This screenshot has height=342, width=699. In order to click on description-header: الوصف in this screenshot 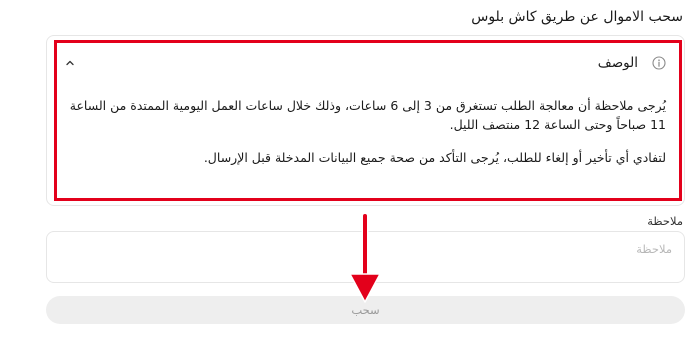, I will do `click(365, 64)`.